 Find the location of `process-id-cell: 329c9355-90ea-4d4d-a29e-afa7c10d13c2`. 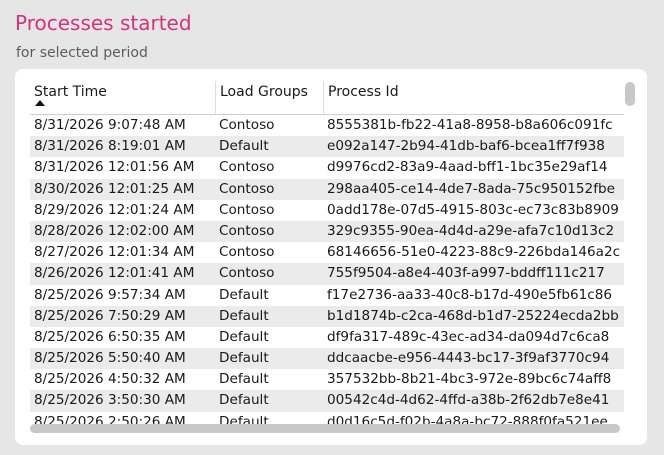

process-id-cell: 329c9355-90ea-4d4d-a29e-afa7c10d13c2 is located at coordinates (471, 230).